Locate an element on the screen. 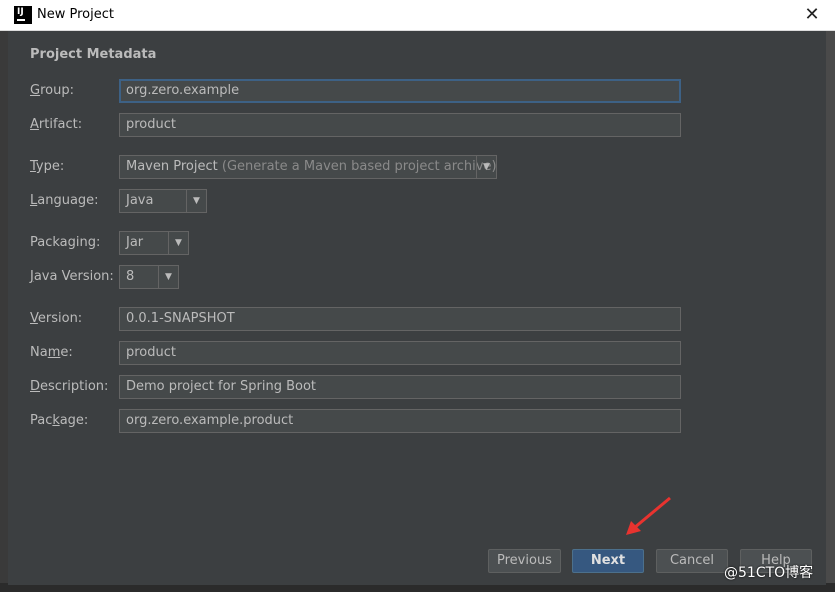 This screenshot has height=592, width=835. packaging-label: Packaging: is located at coordinates (65, 242).